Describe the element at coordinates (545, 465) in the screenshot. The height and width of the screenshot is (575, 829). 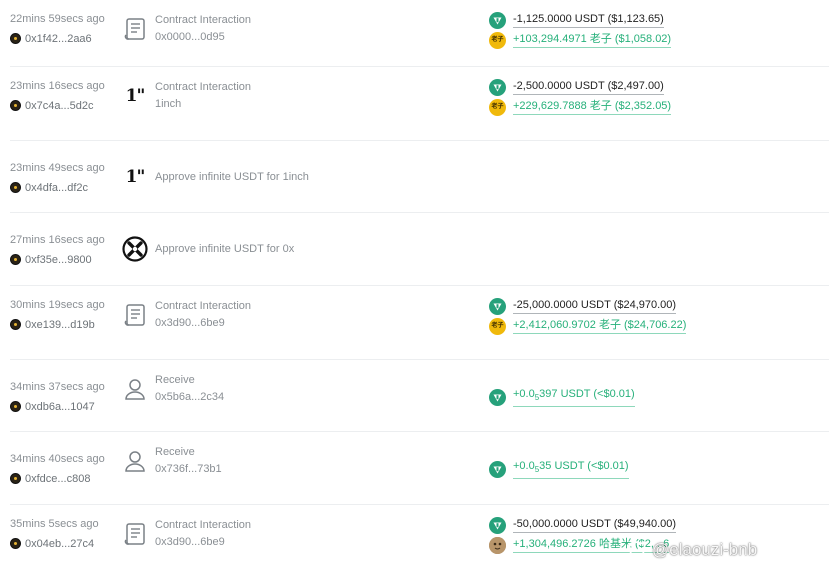
I see `amount-digits: 35` at that location.